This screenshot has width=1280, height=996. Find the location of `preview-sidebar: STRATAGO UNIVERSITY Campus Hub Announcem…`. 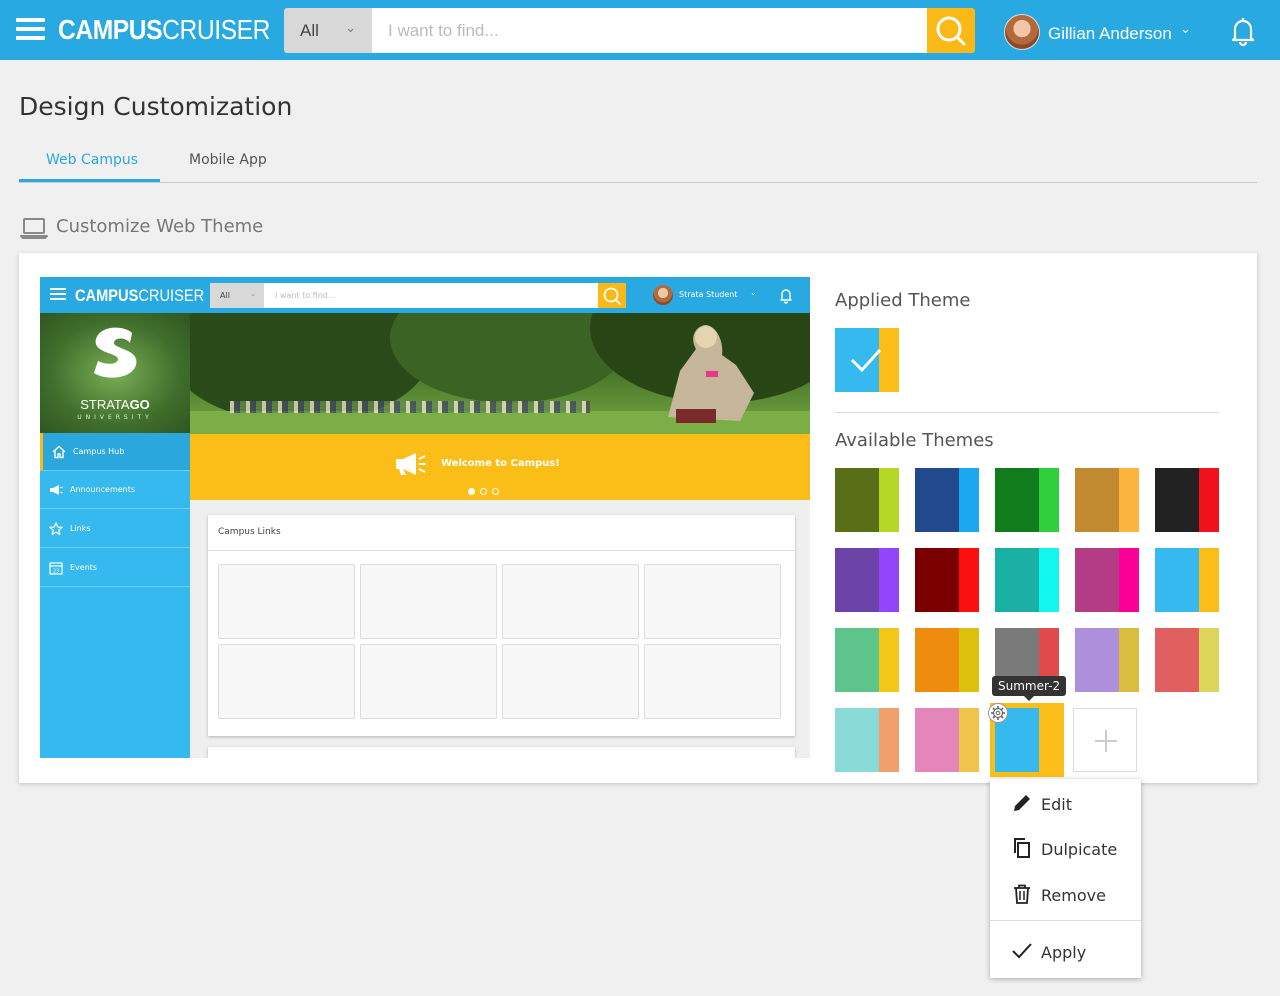

preview-sidebar: STRATAGO UNIVERSITY Campus Hub Announcem… is located at coordinates (115, 535).